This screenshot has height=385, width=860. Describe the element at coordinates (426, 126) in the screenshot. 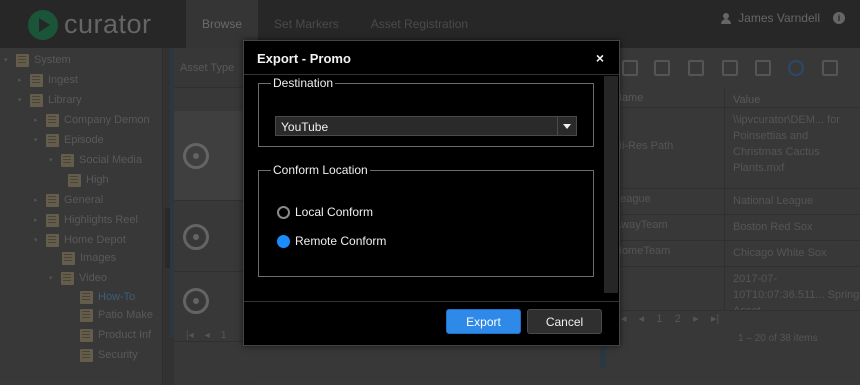

I see `destination-select: YouTube` at that location.